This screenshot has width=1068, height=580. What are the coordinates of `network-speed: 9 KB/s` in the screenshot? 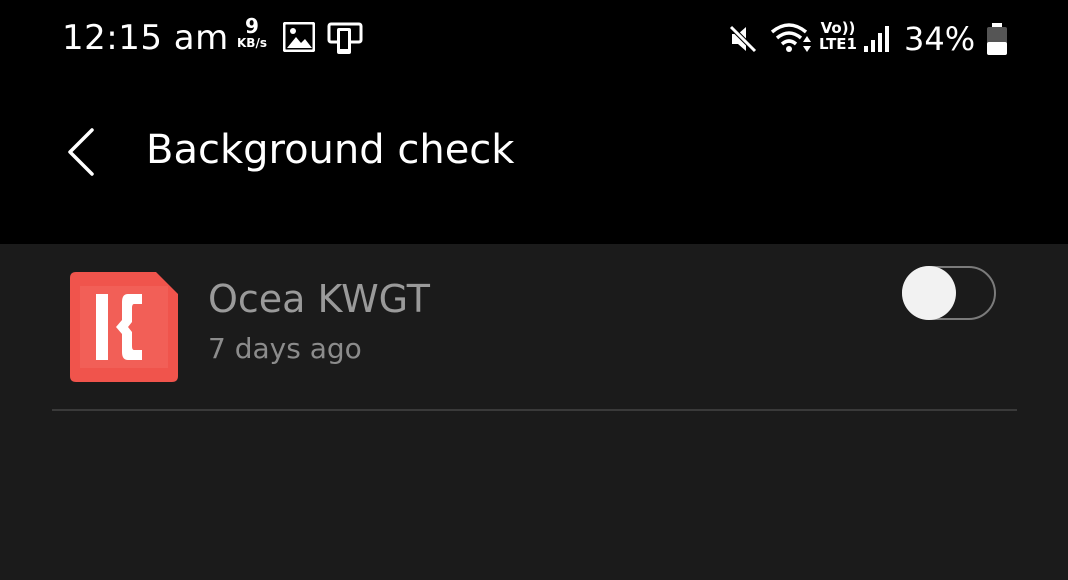 It's located at (252, 33).